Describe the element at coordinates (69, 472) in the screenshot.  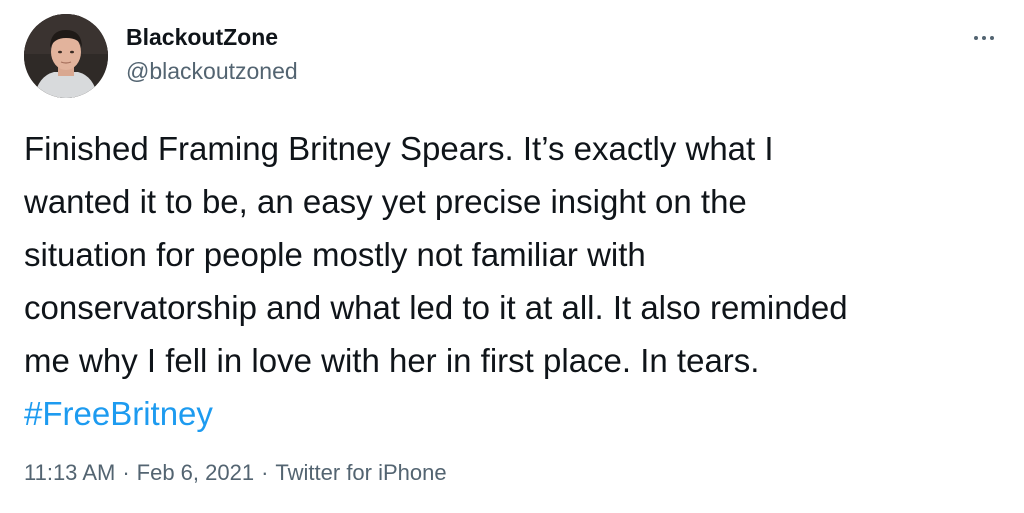
I see `tweet-time: 11:13 AM` at that location.